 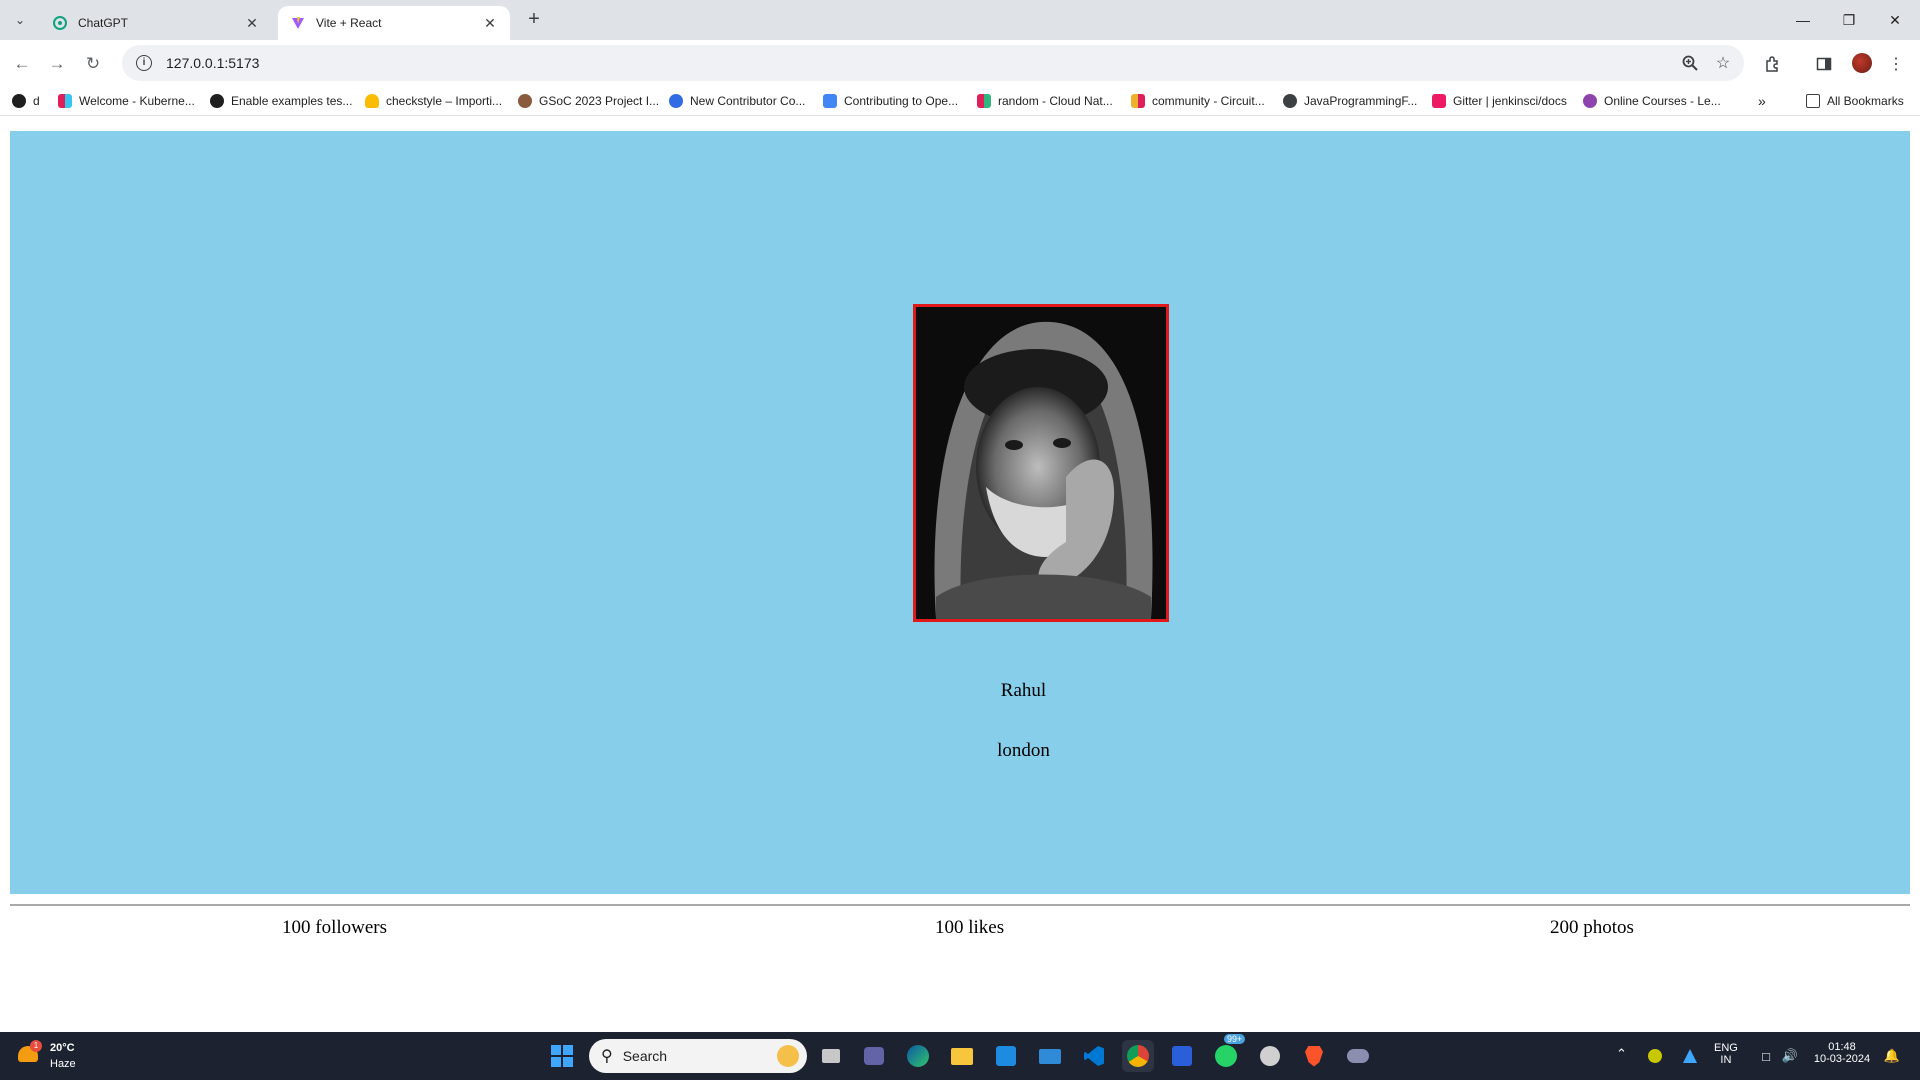 I want to click on clock: 01:48 10-03-2024, so click(x=1842, y=1053).